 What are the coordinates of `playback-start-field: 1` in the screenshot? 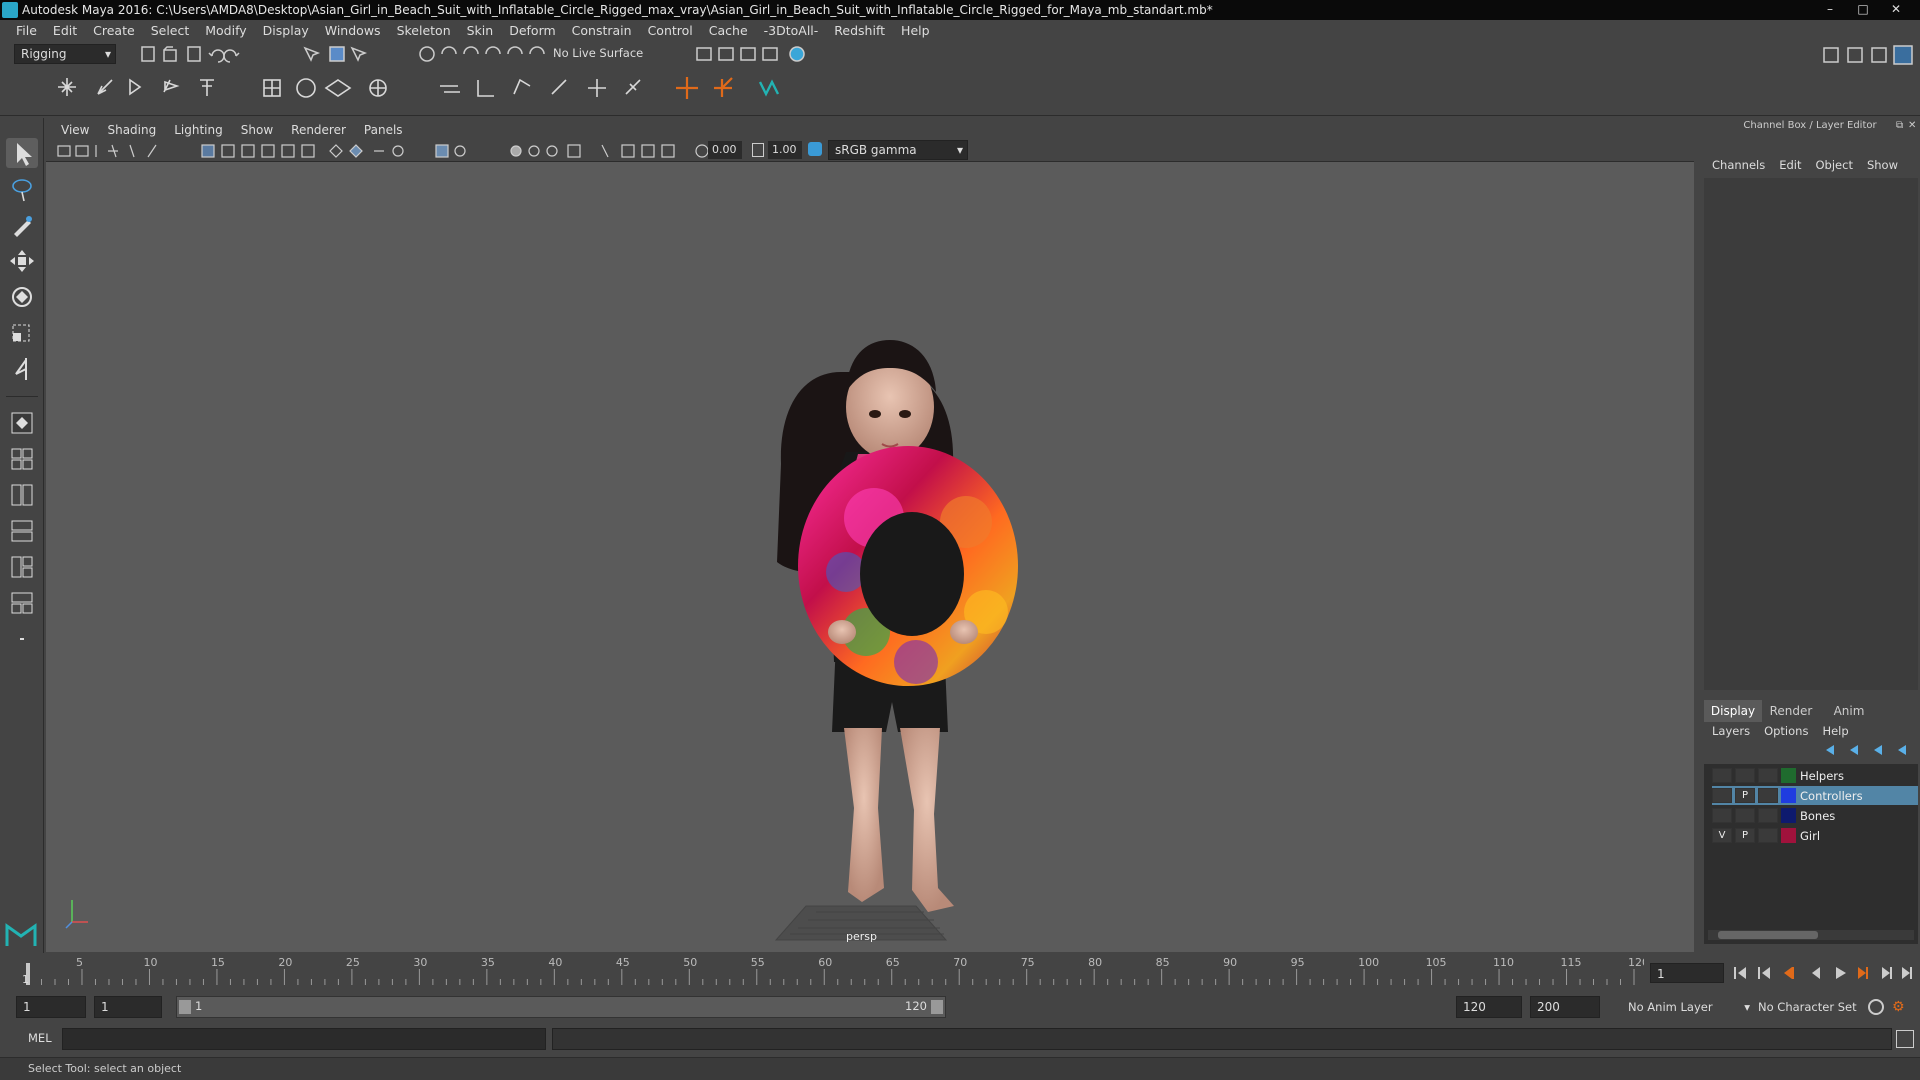 It's located at (128, 1007).